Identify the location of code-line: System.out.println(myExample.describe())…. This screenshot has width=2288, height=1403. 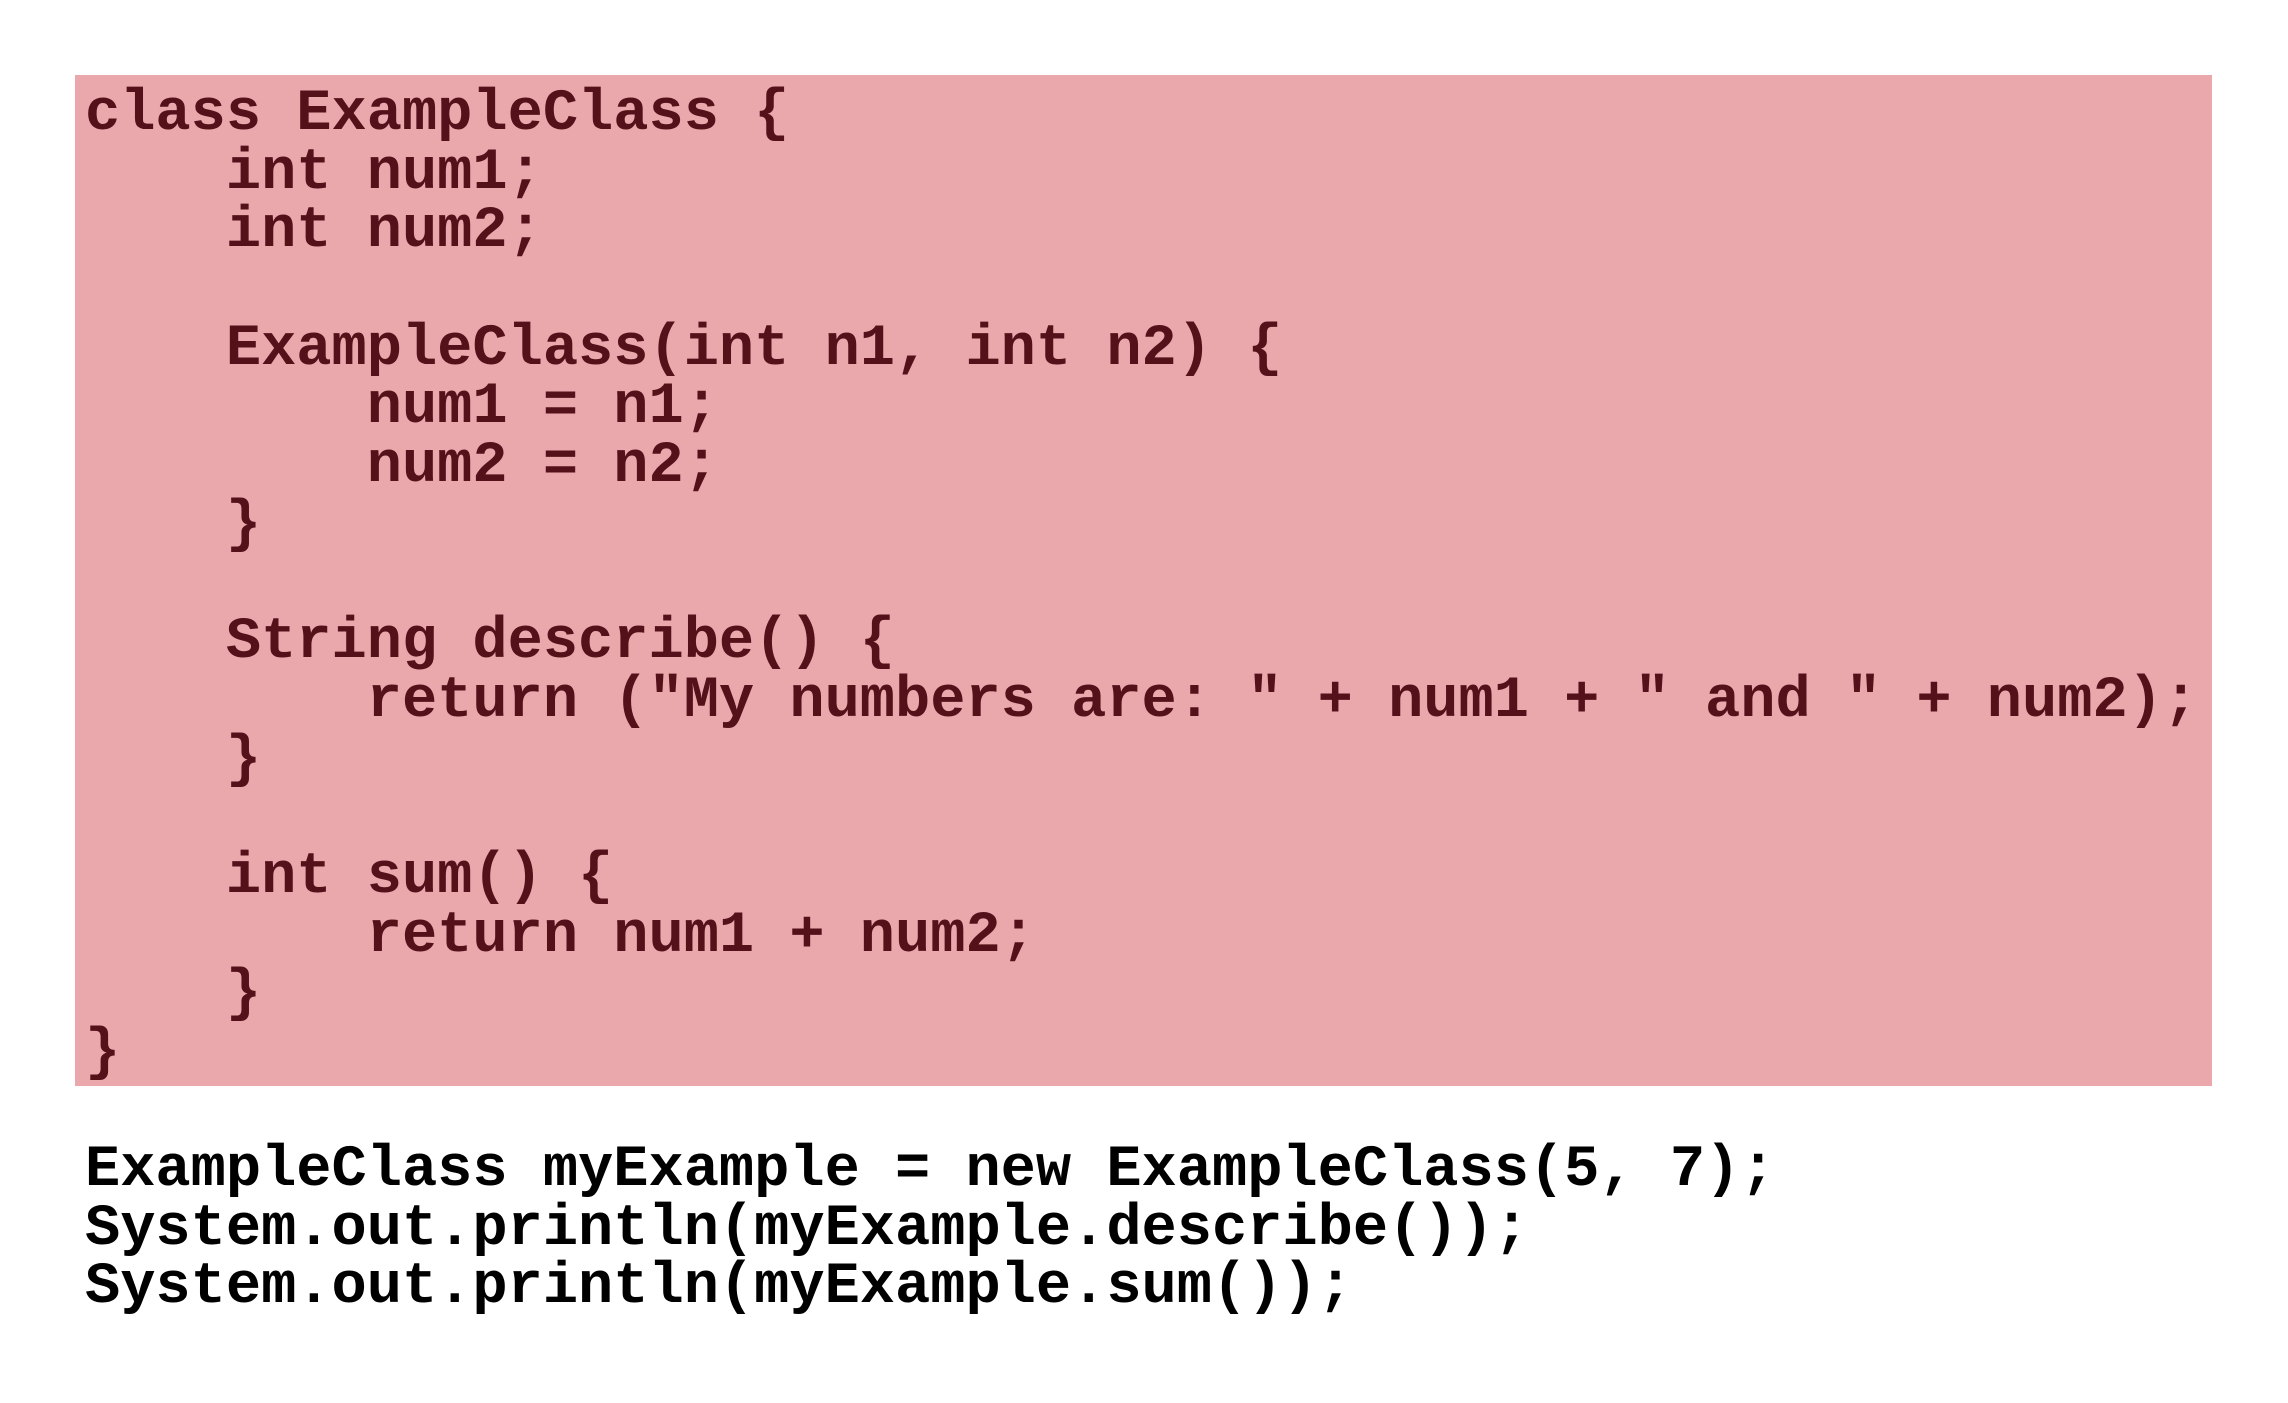
(807, 1228).